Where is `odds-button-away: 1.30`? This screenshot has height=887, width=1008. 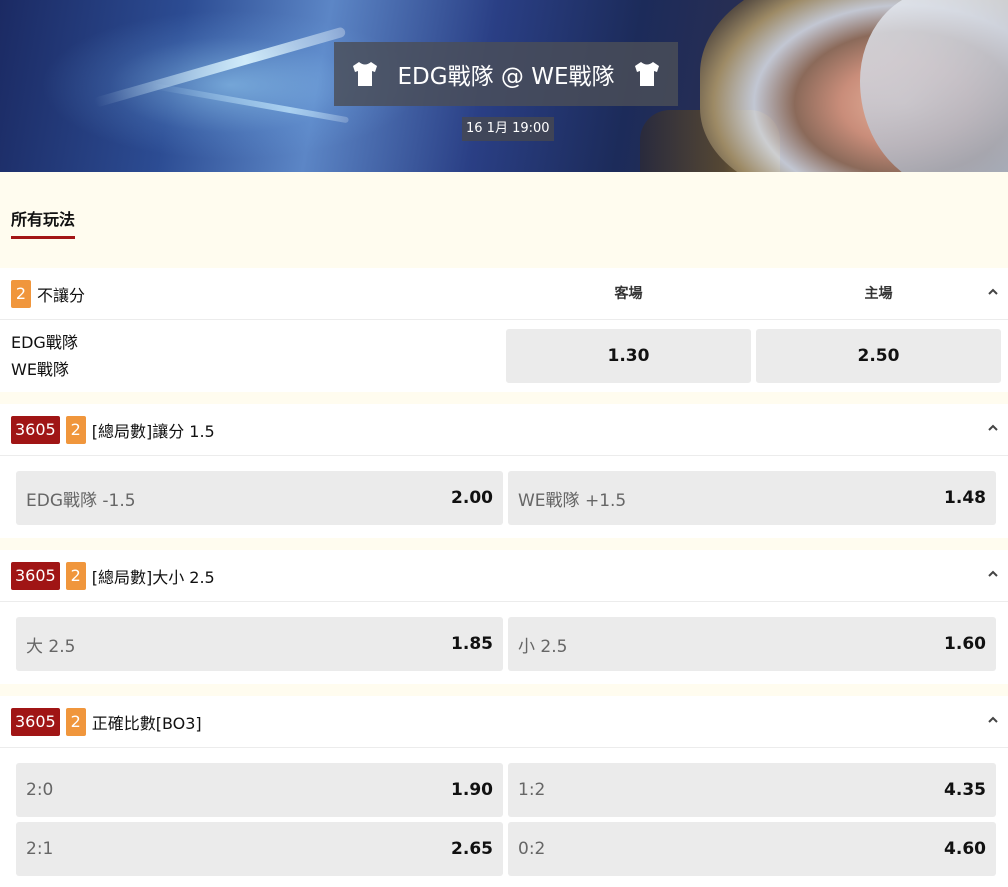
odds-button-away: 1.30 is located at coordinates (628, 356).